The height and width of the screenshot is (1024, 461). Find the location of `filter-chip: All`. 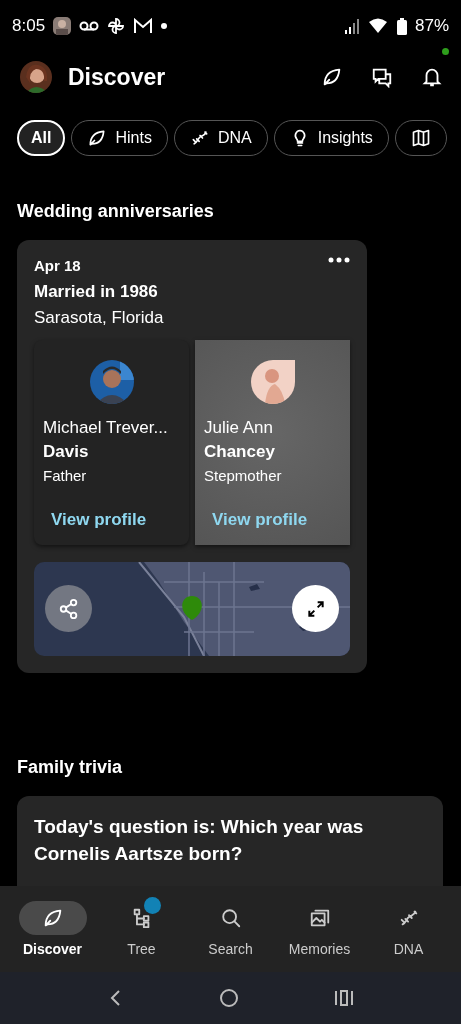

filter-chip: All is located at coordinates (41, 138).